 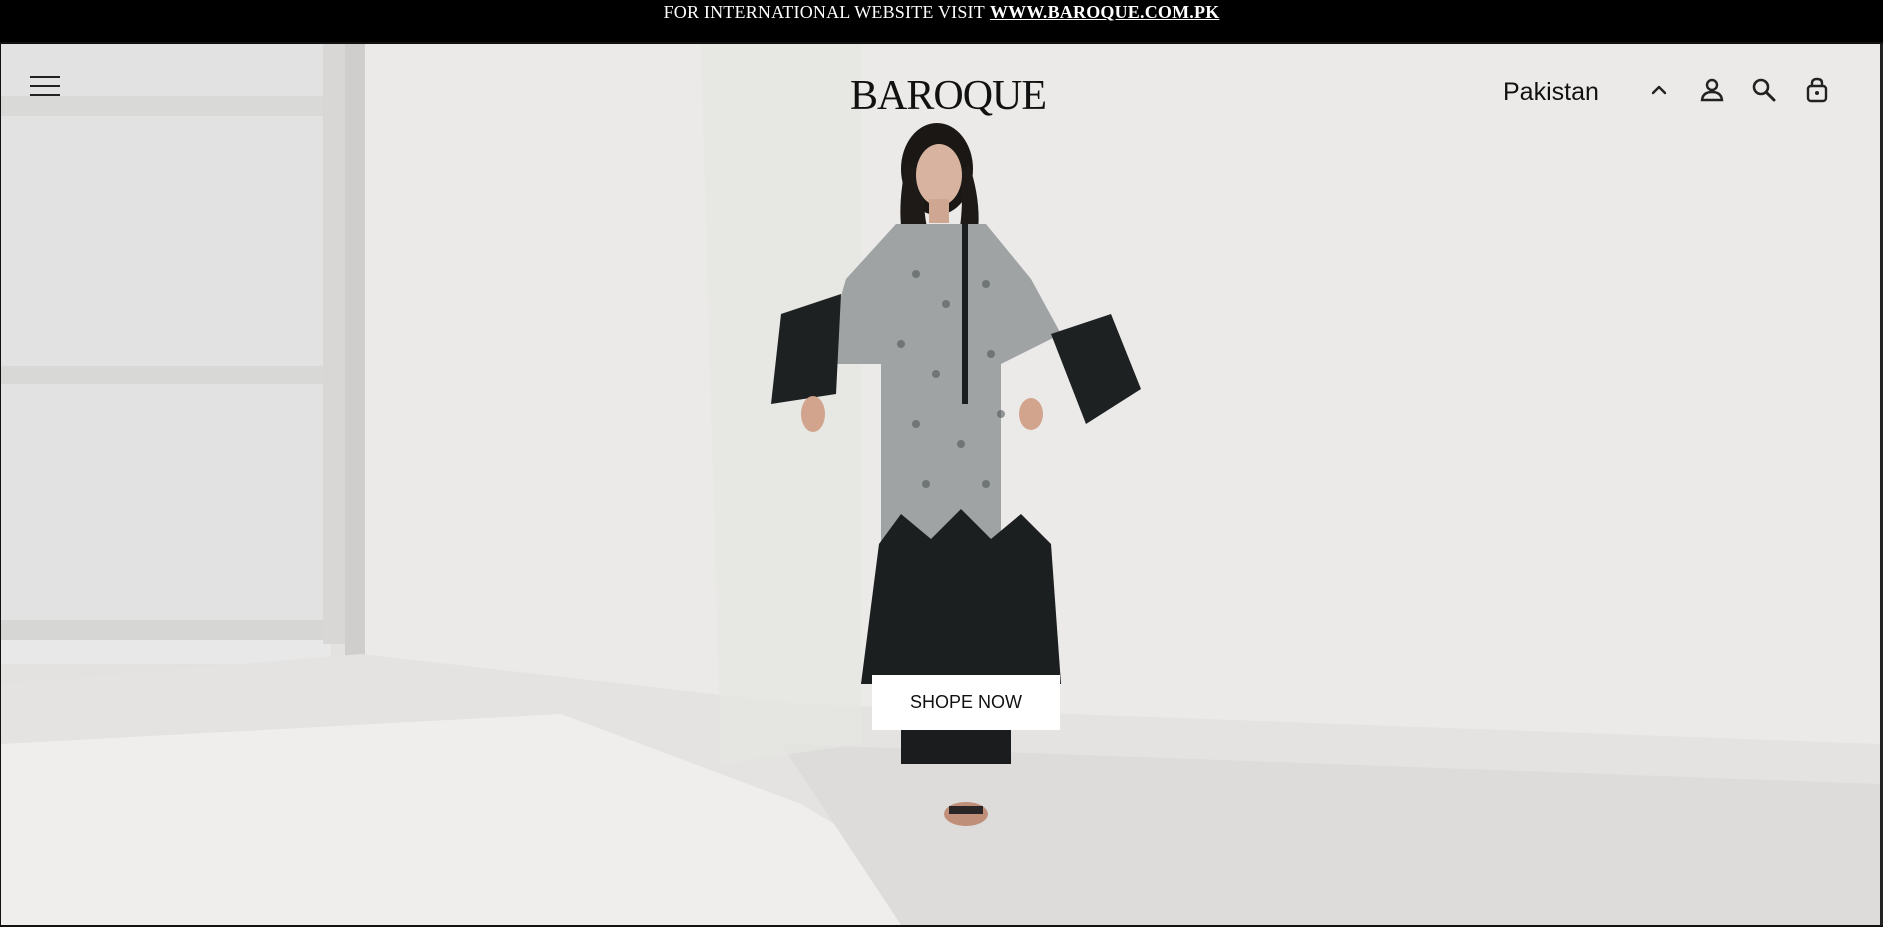 I want to click on search-icon, so click(x=1764, y=90).